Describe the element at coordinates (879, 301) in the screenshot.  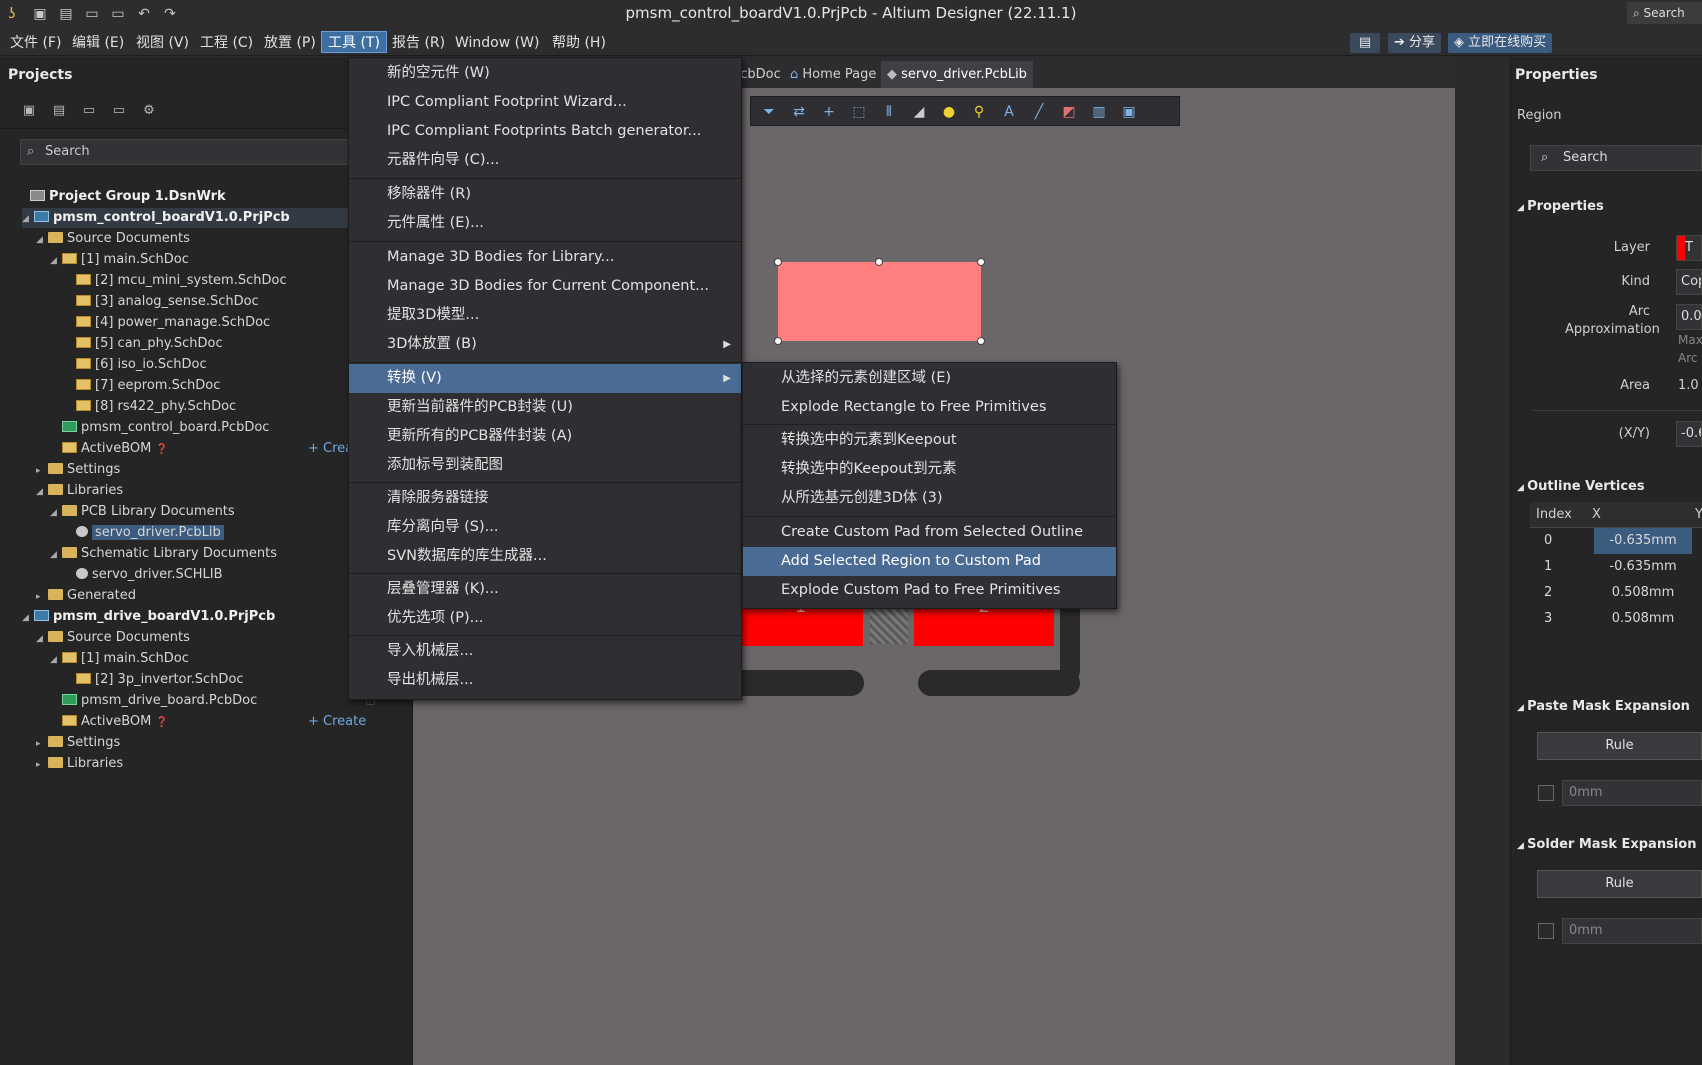
I see `selected-region` at that location.